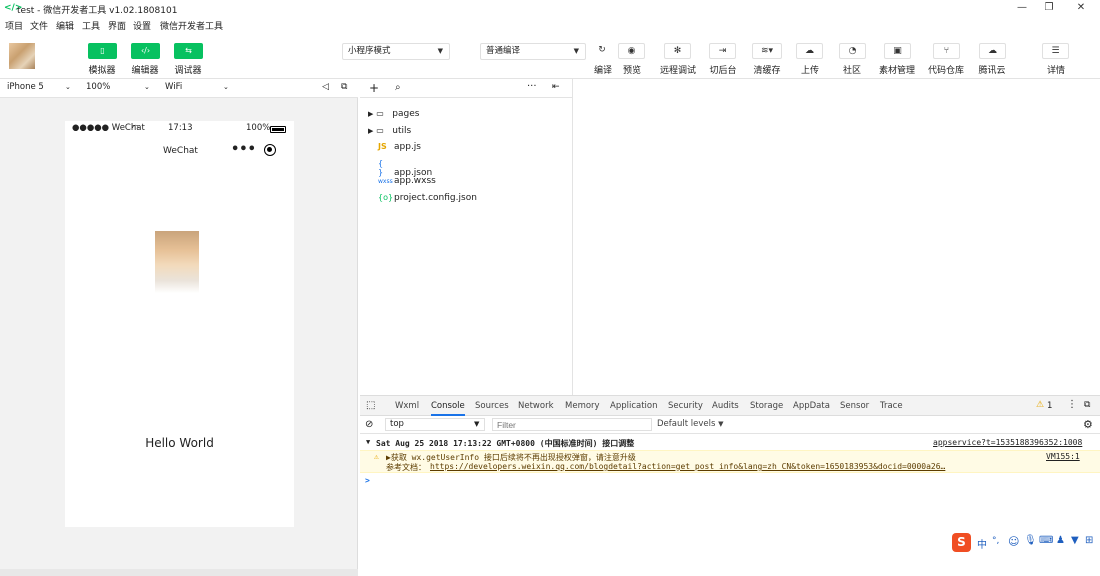  Describe the element at coordinates (685, 406) in the screenshot. I see `tab-security: Security` at that location.